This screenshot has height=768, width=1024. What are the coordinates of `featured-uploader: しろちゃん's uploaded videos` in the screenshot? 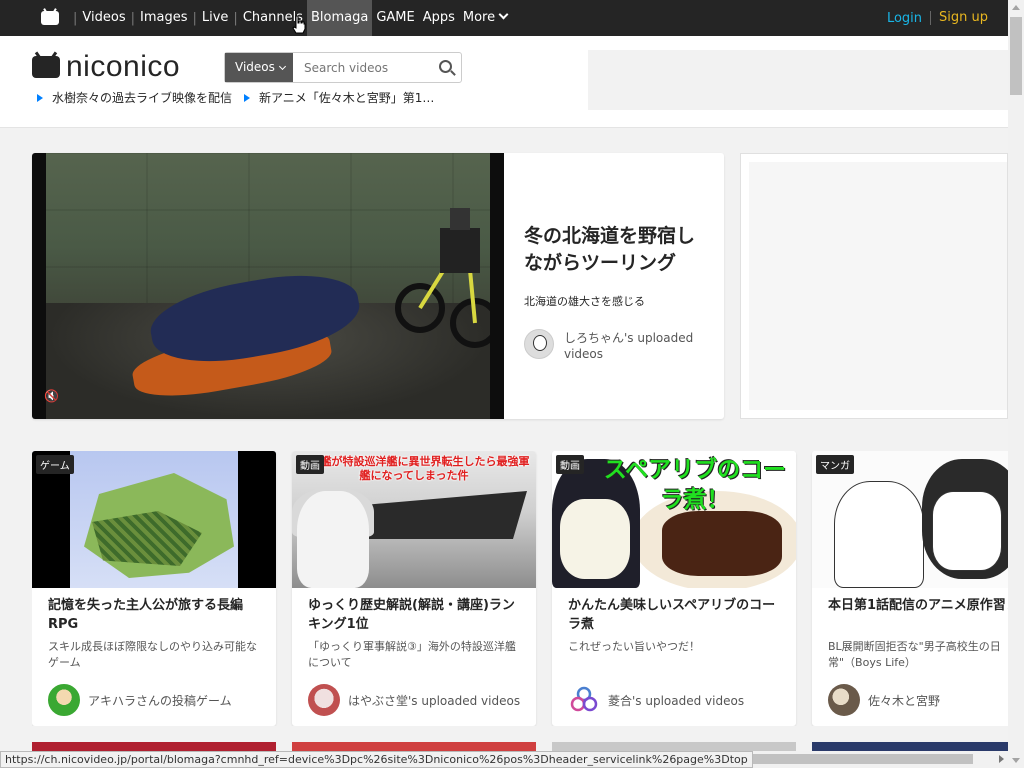 It's located at (618, 345).